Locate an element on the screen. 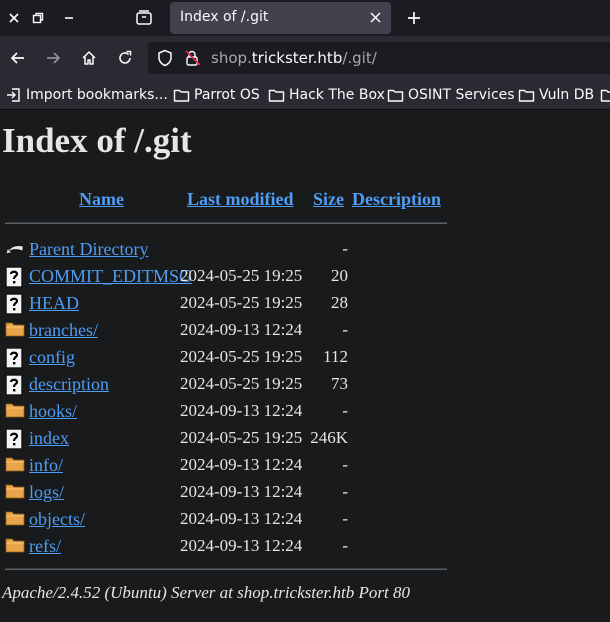 The height and width of the screenshot is (622, 610). table-row: objects/2024-09-13 12:24 - is located at coordinates (305, 520).